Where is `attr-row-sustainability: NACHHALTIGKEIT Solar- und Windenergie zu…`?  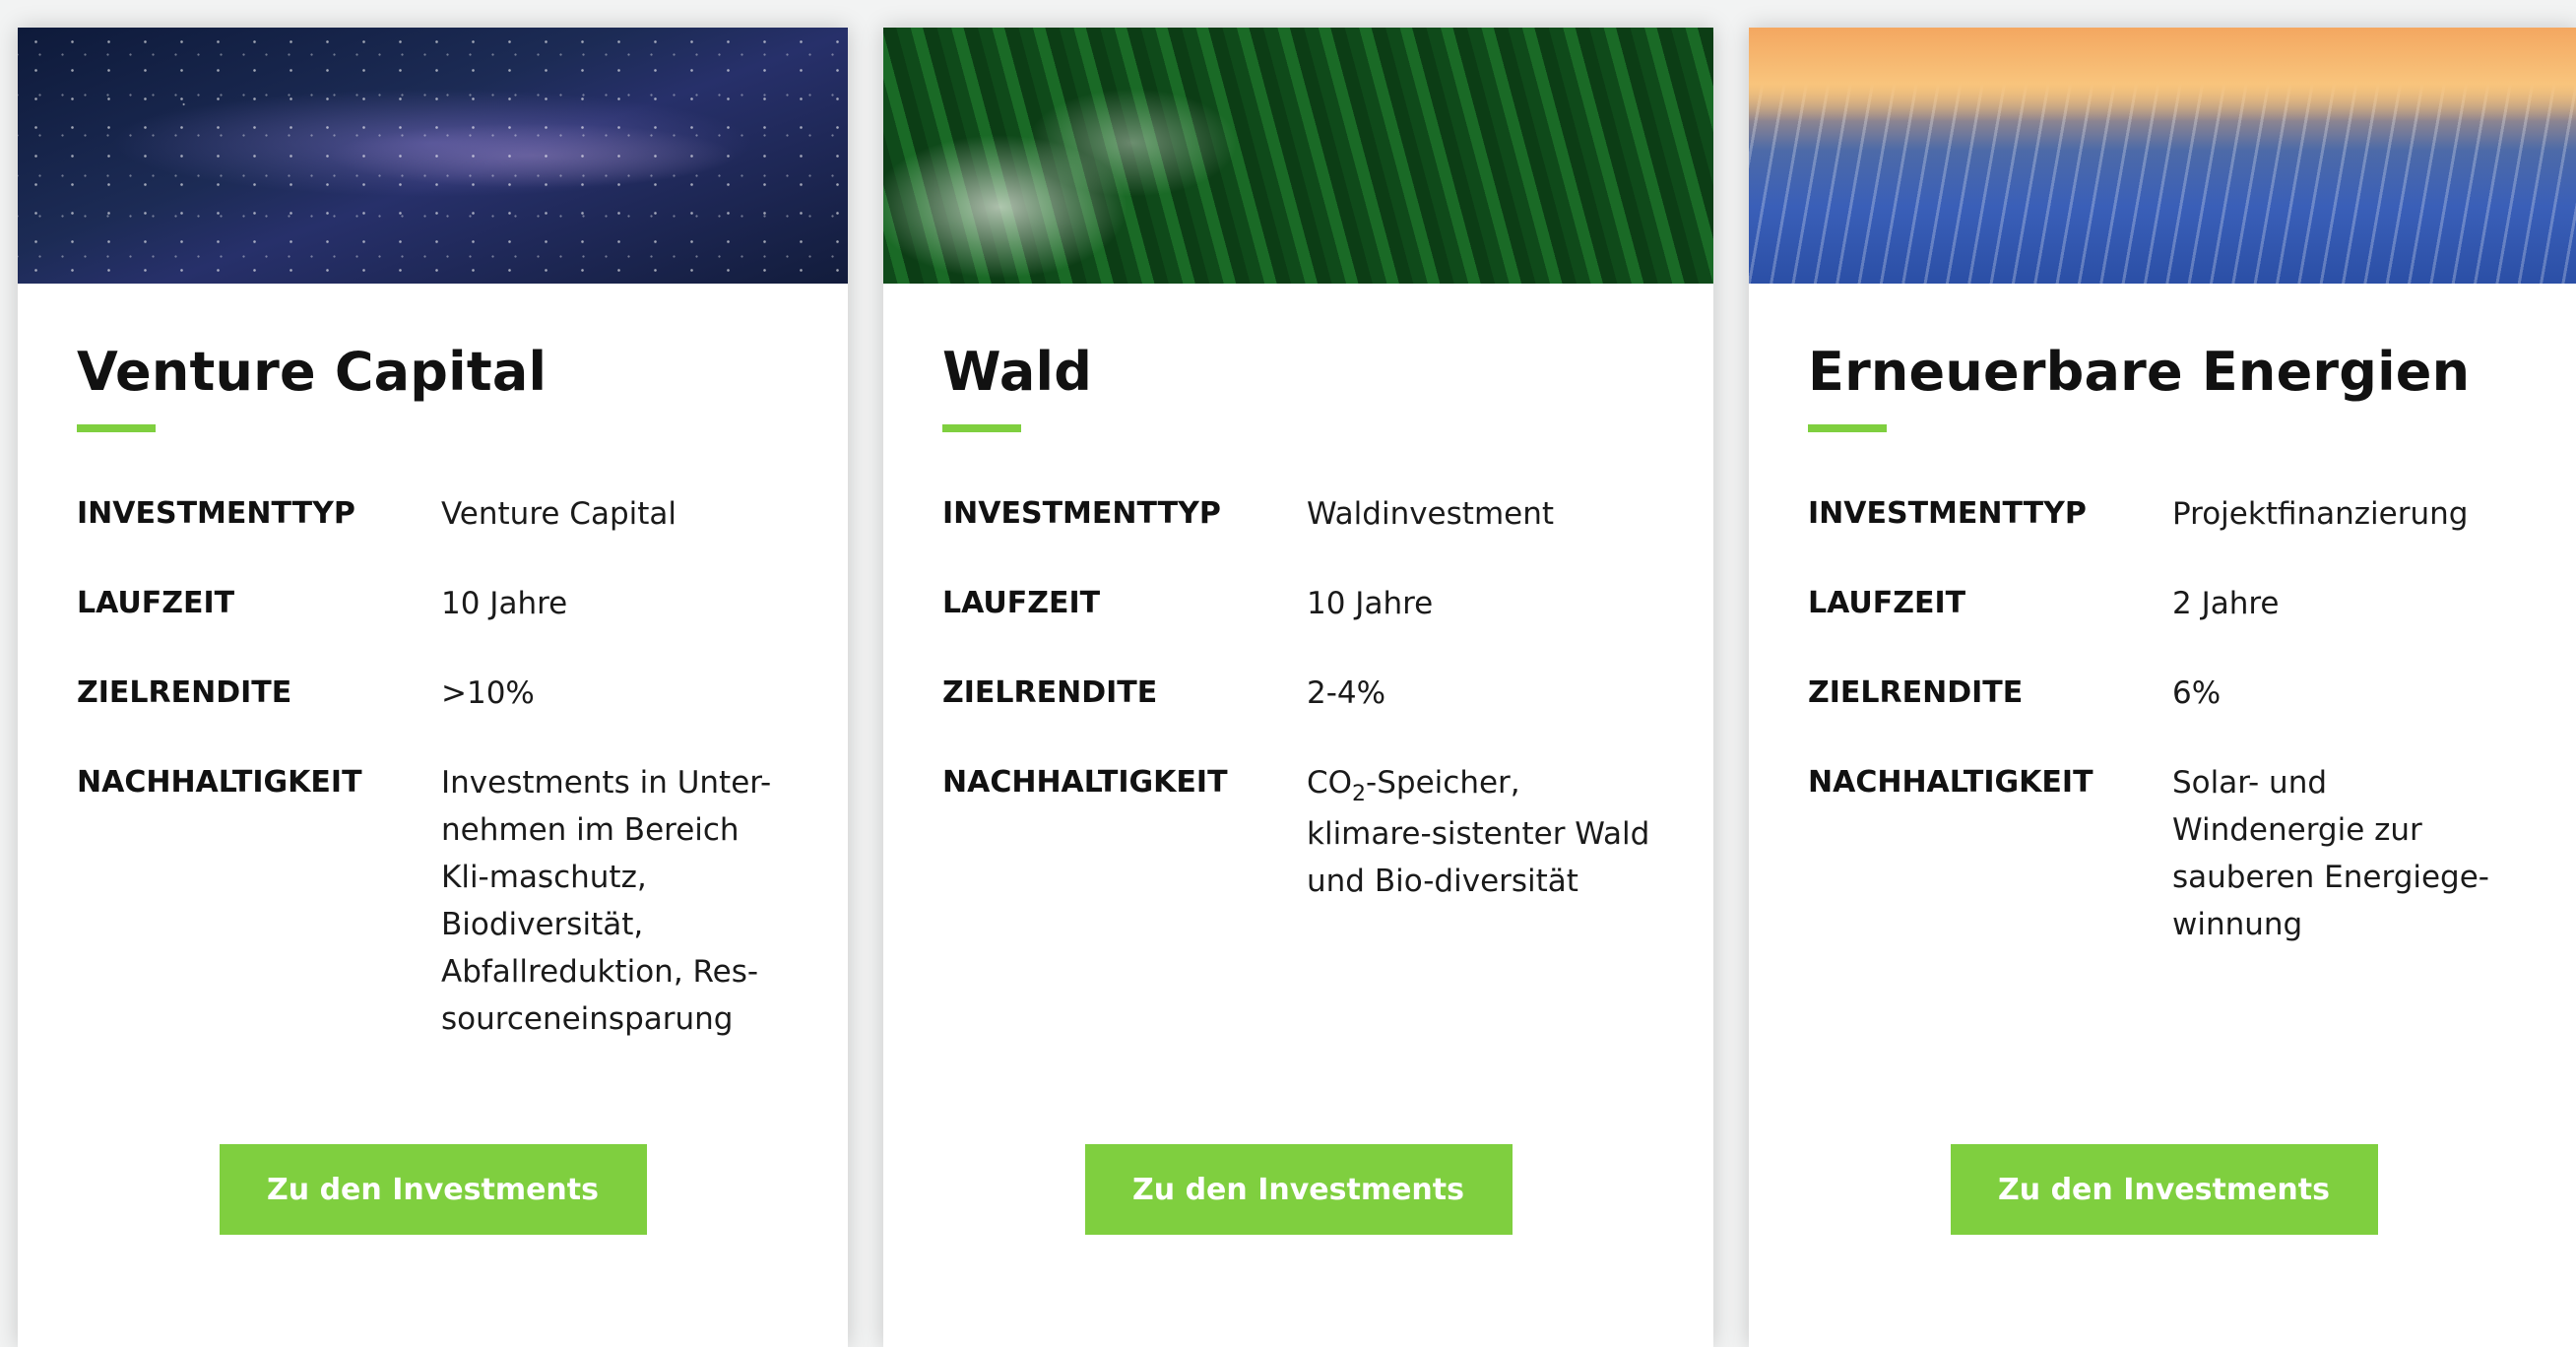 attr-row-sustainability: NACHHALTIGKEIT Solar- und Windenergie zu… is located at coordinates (2164, 856).